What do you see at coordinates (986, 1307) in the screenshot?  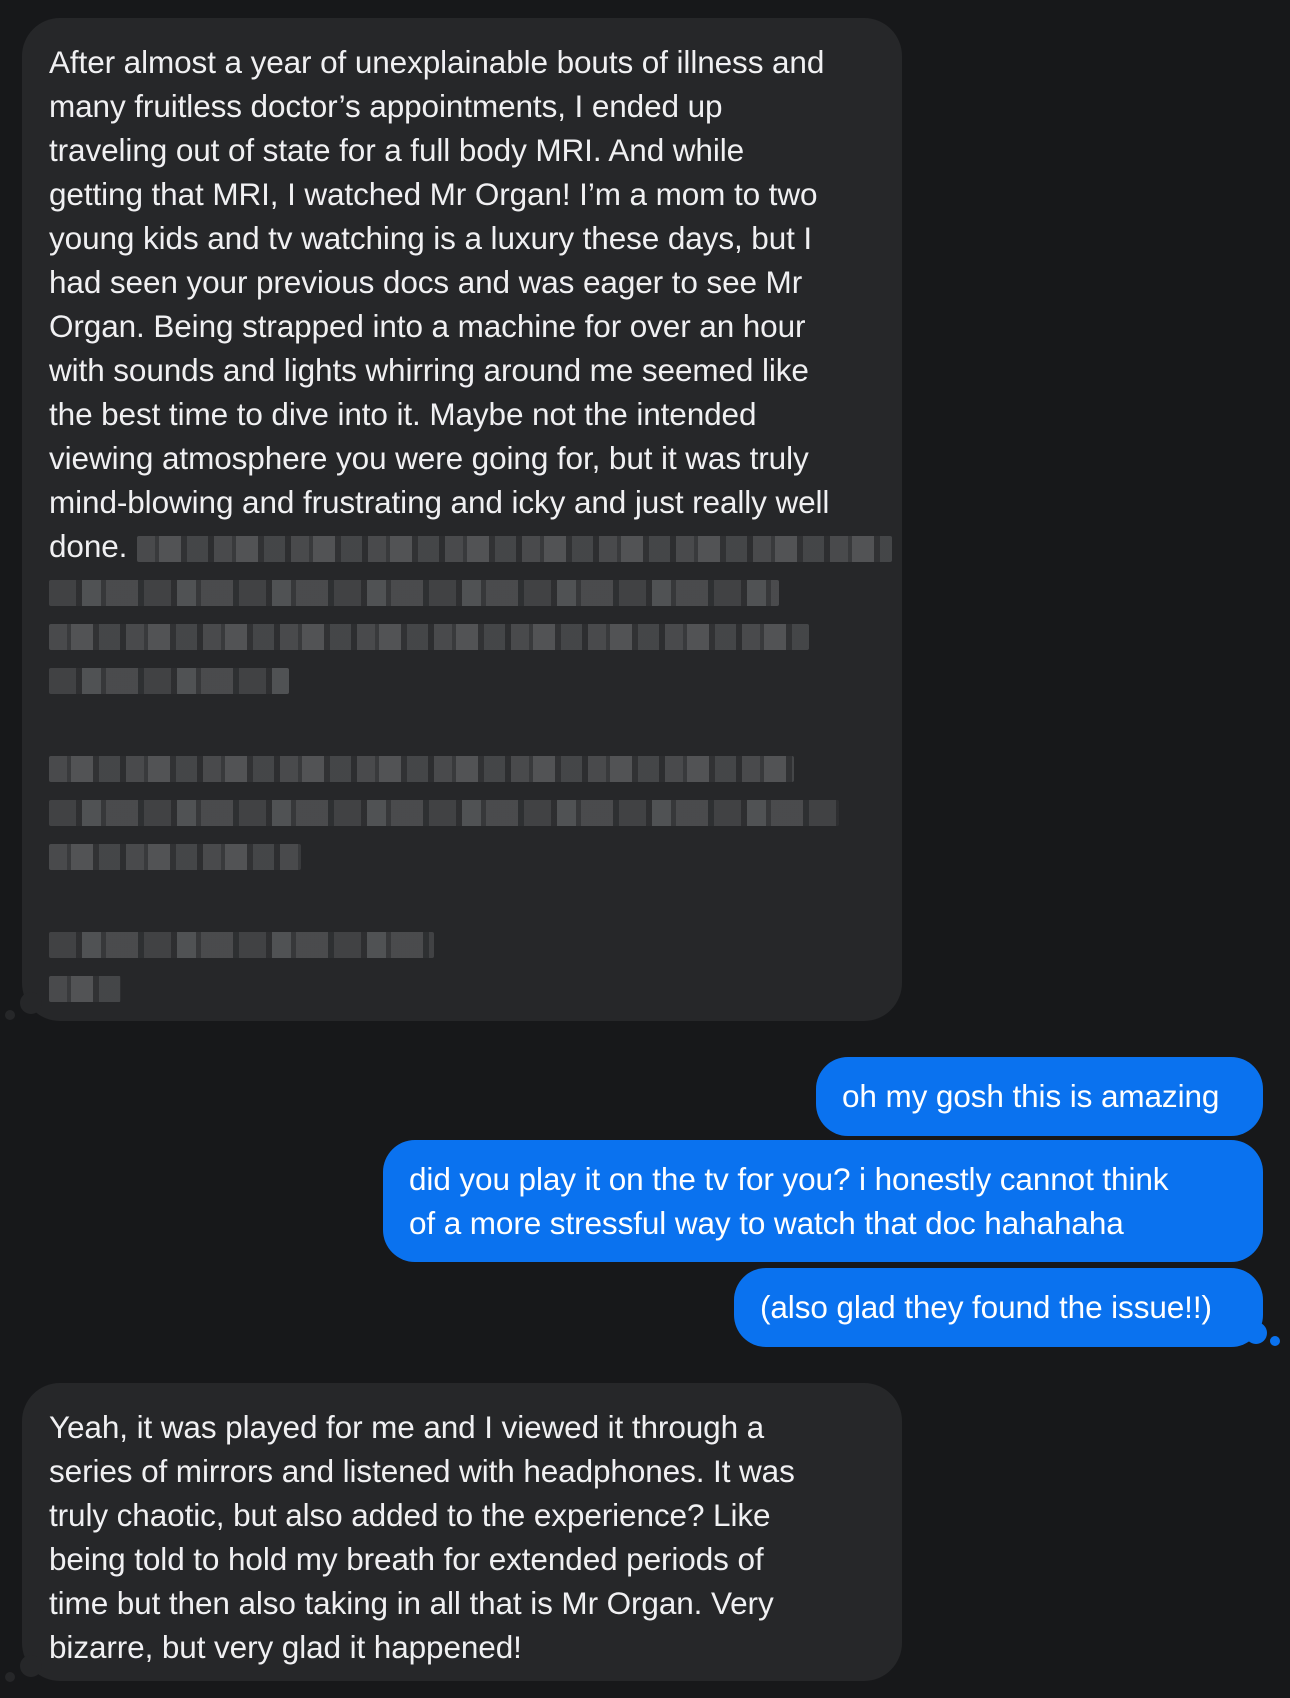 I see `message-line: (also glad they found the issue!!)` at bounding box center [986, 1307].